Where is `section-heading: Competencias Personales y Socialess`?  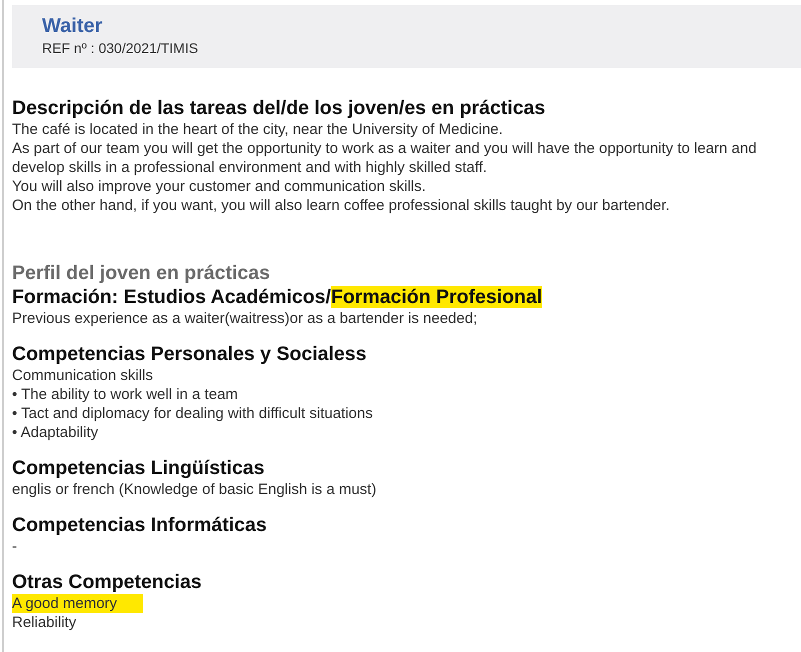 section-heading: Competencias Personales y Socialess is located at coordinates (190, 354).